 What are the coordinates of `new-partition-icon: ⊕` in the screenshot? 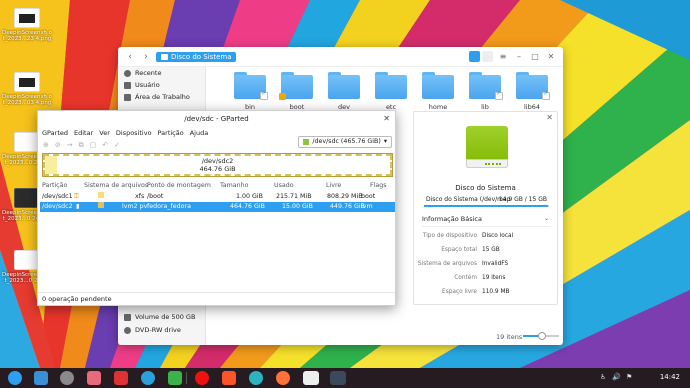 It's located at (46, 145).